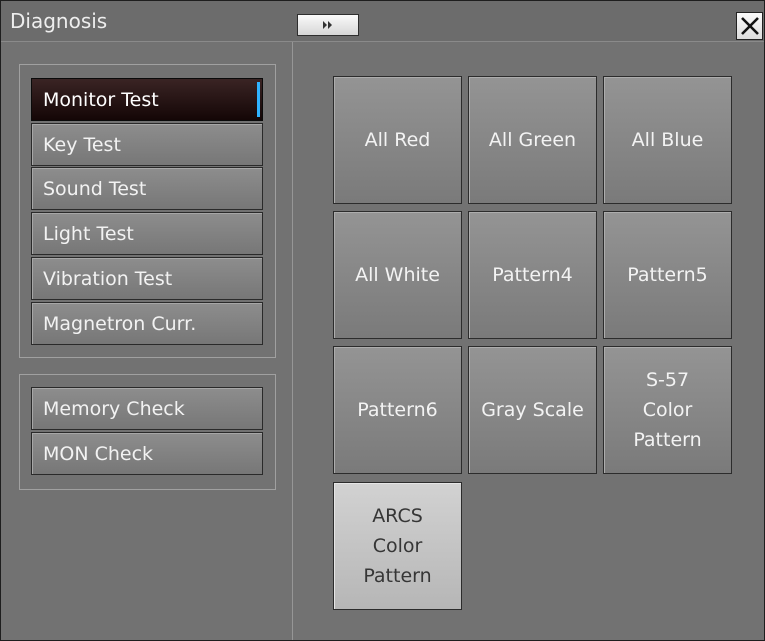  I want to click on mon-check-button: MON Check, so click(147, 453).